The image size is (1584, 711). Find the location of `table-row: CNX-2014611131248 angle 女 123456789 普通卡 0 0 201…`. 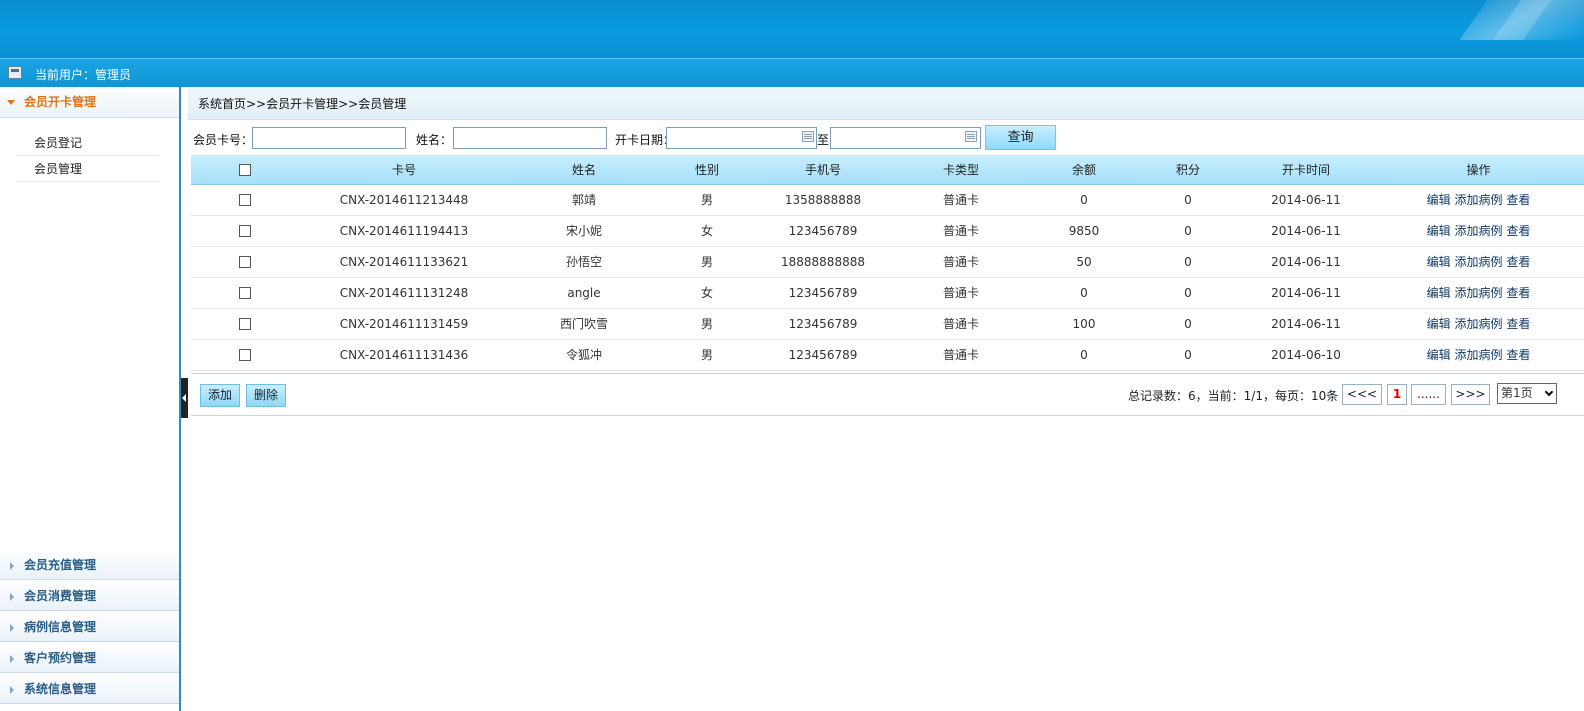

table-row: CNX-2014611131248 angle 女 123456789 普通卡 0 0 201… is located at coordinates (887, 293).